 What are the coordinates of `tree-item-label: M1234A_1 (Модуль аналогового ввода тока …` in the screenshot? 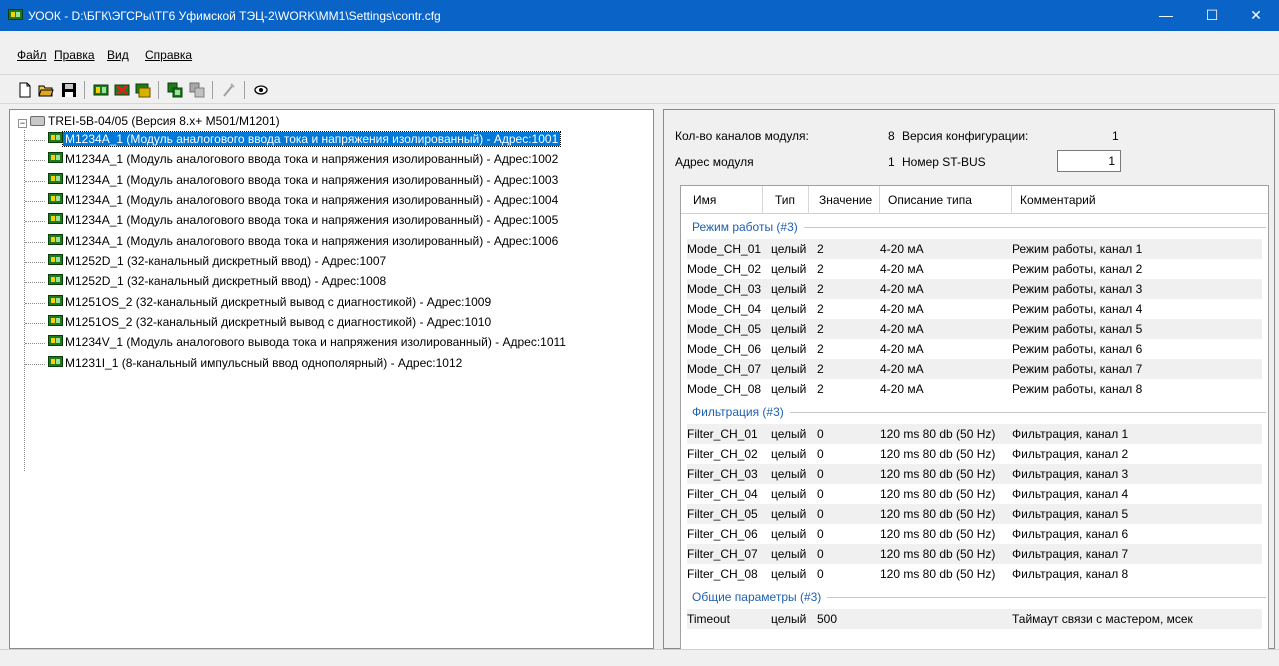 It's located at (312, 220).